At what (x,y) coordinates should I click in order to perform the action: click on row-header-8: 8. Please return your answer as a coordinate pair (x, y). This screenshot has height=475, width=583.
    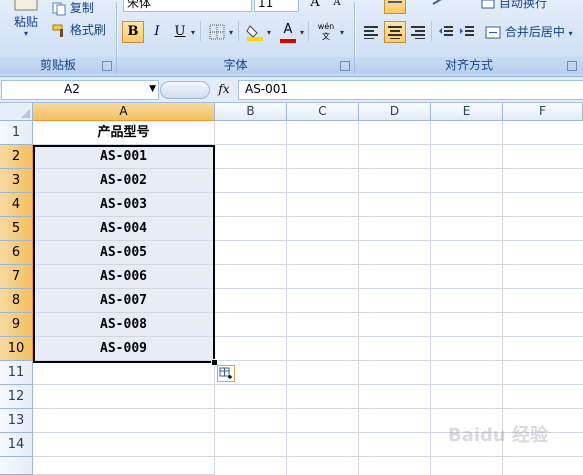
    Looking at the image, I should click on (16, 301).